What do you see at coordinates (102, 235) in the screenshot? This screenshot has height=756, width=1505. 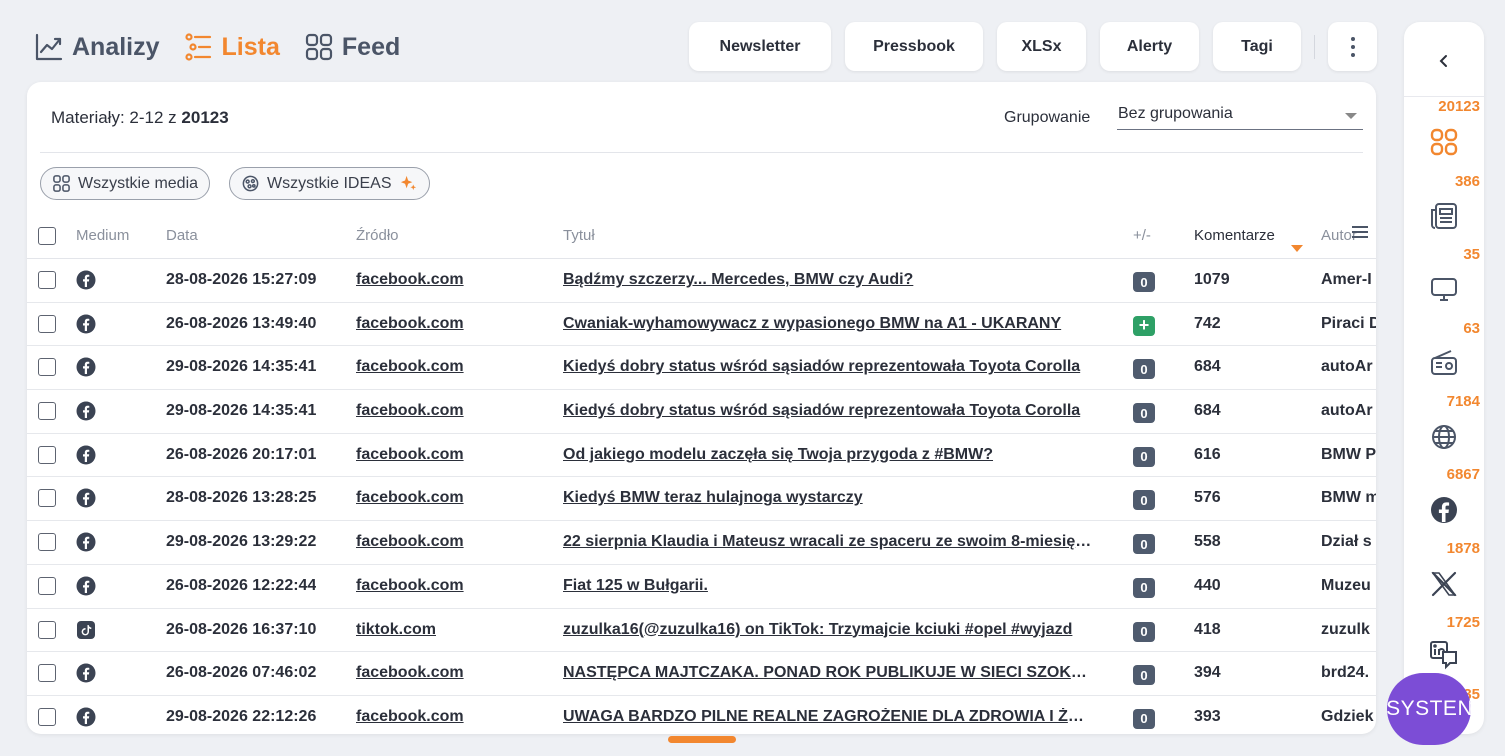 I see `col-medium: Medium` at bounding box center [102, 235].